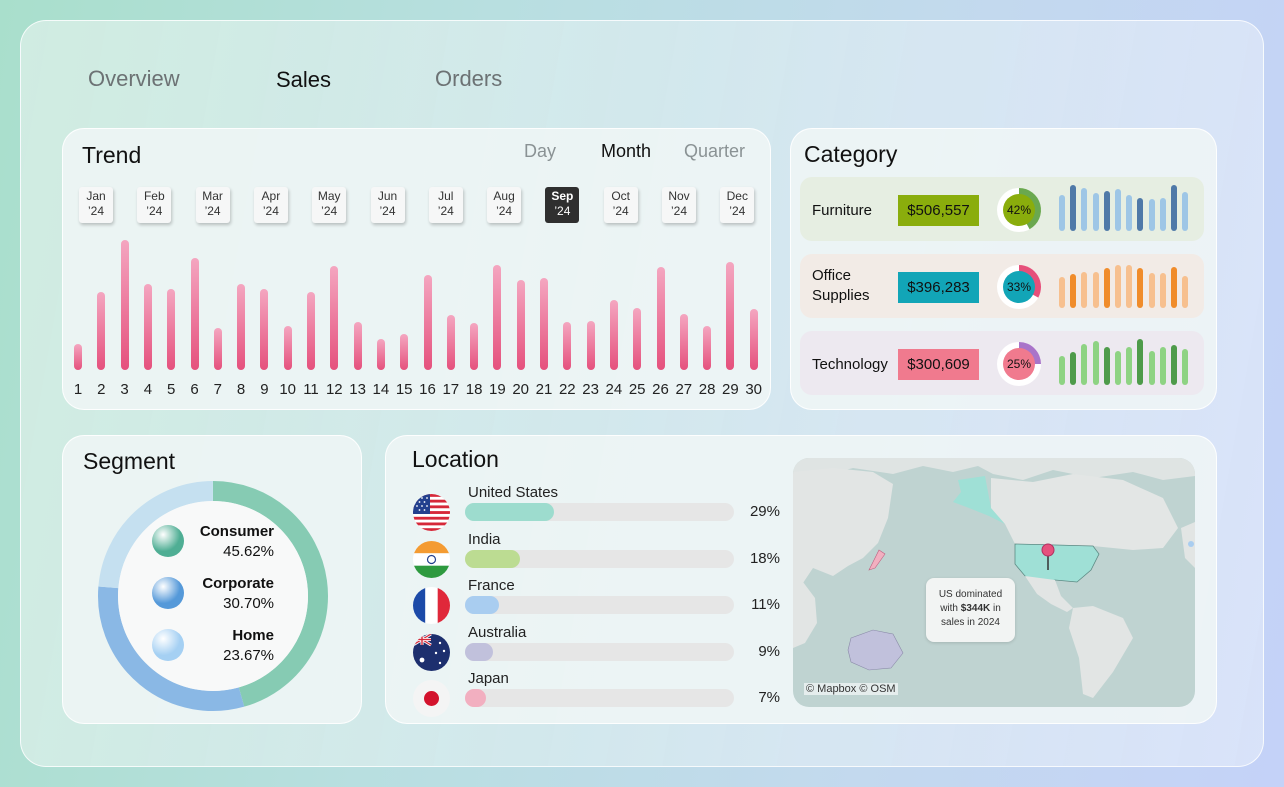  What do you see at coordinates (626, 151) in the screenshot?
I see `granularity-month: Month` at bounding box center [626, 151].